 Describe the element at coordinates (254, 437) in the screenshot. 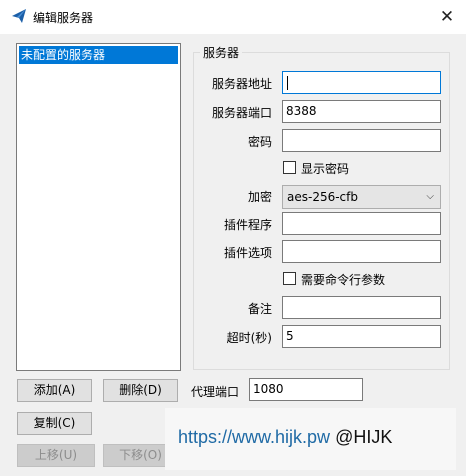

I see `watermark-url: https://www.hijk.pw` at that location.